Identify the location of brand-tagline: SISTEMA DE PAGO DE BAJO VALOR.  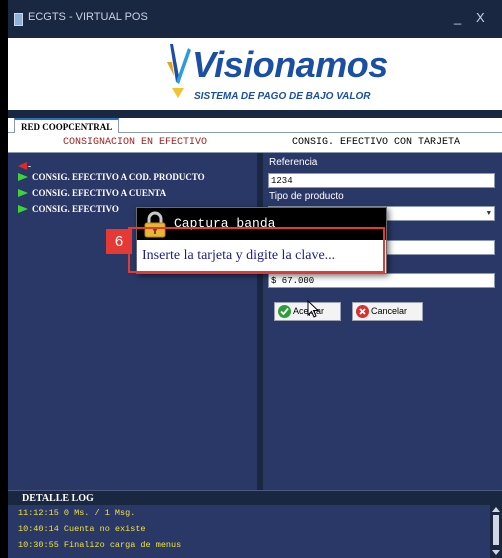
(282, 96).